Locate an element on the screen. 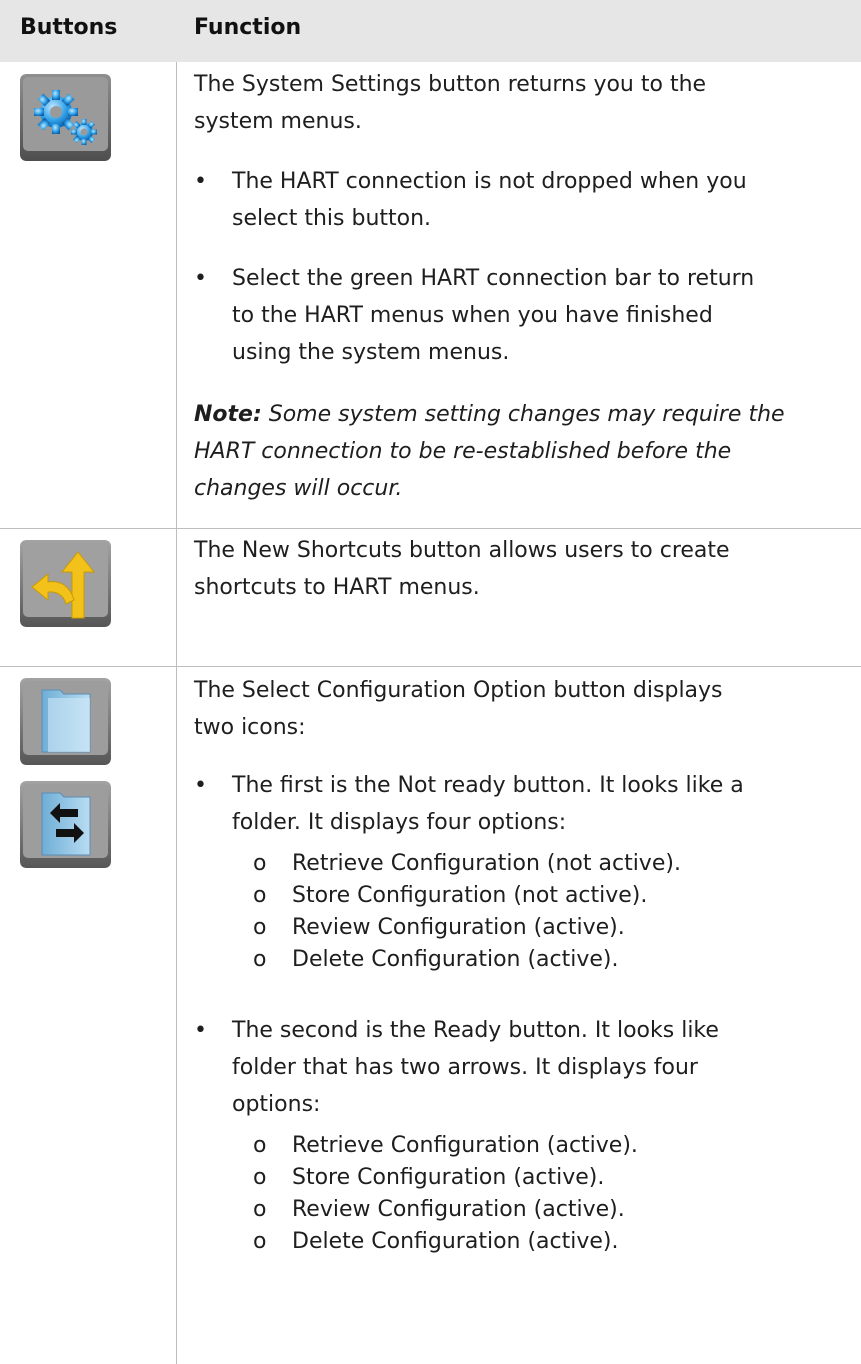  column-header-buttons: Buttons is located at coordinates (69, 27).